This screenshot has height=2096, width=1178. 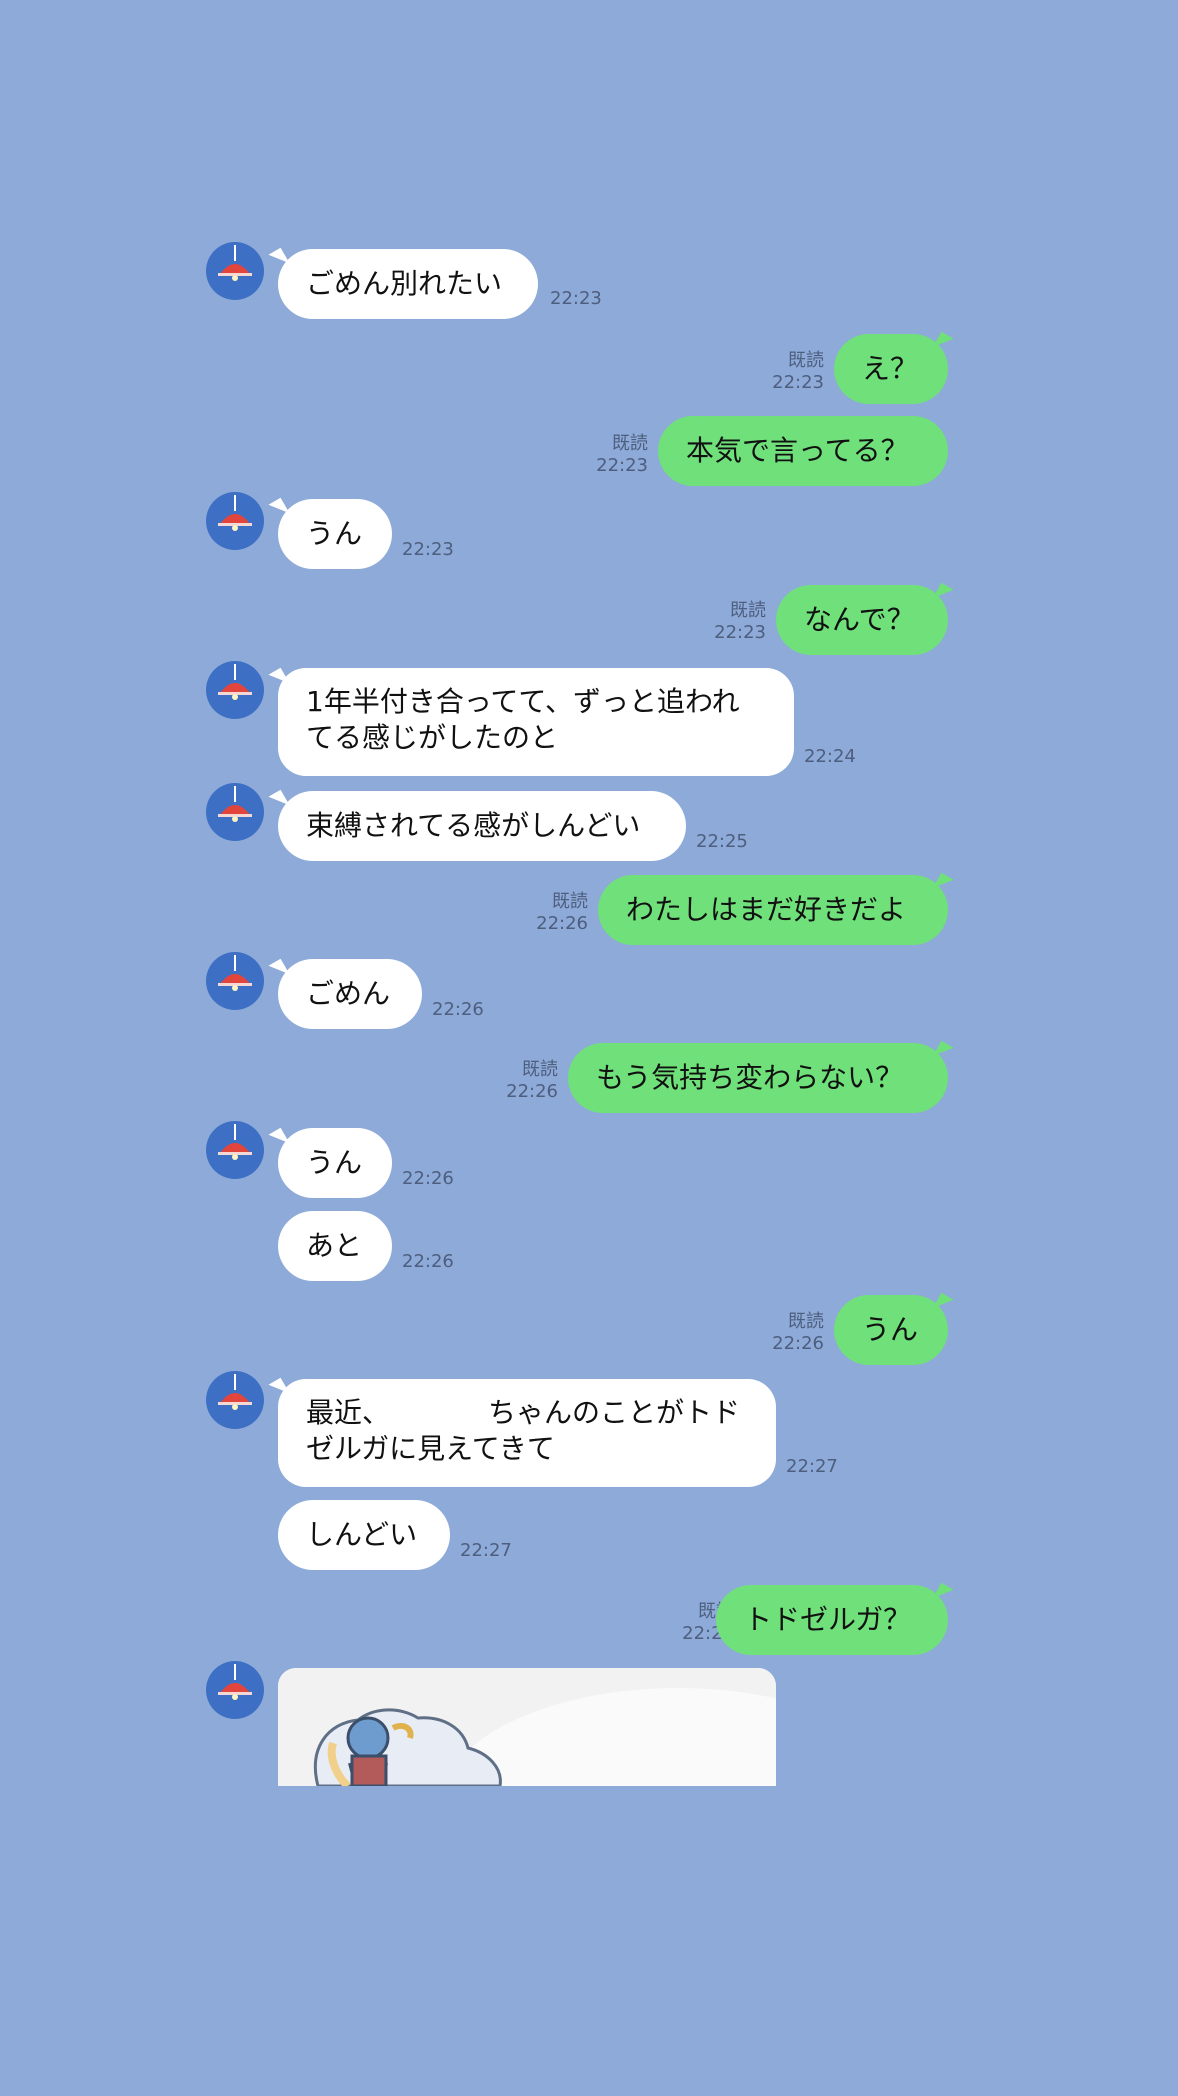 What do you see at coordinates (766, 909) in the screenshot?
I see `message-text: わたしはまだ好きだよ` at bounding box center [766, 909].